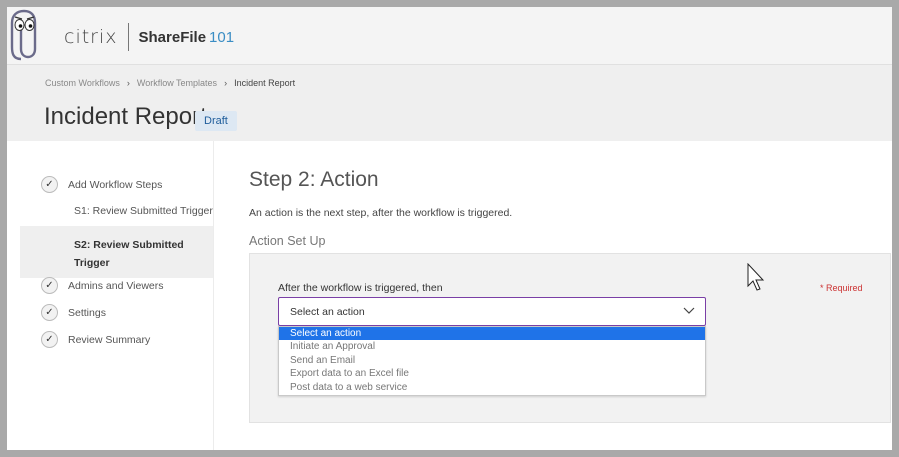 The image size is (899, 457). Describe the element at coordinates (222, 37) in the screenshot. I see `product-suffix: 101` at that location.